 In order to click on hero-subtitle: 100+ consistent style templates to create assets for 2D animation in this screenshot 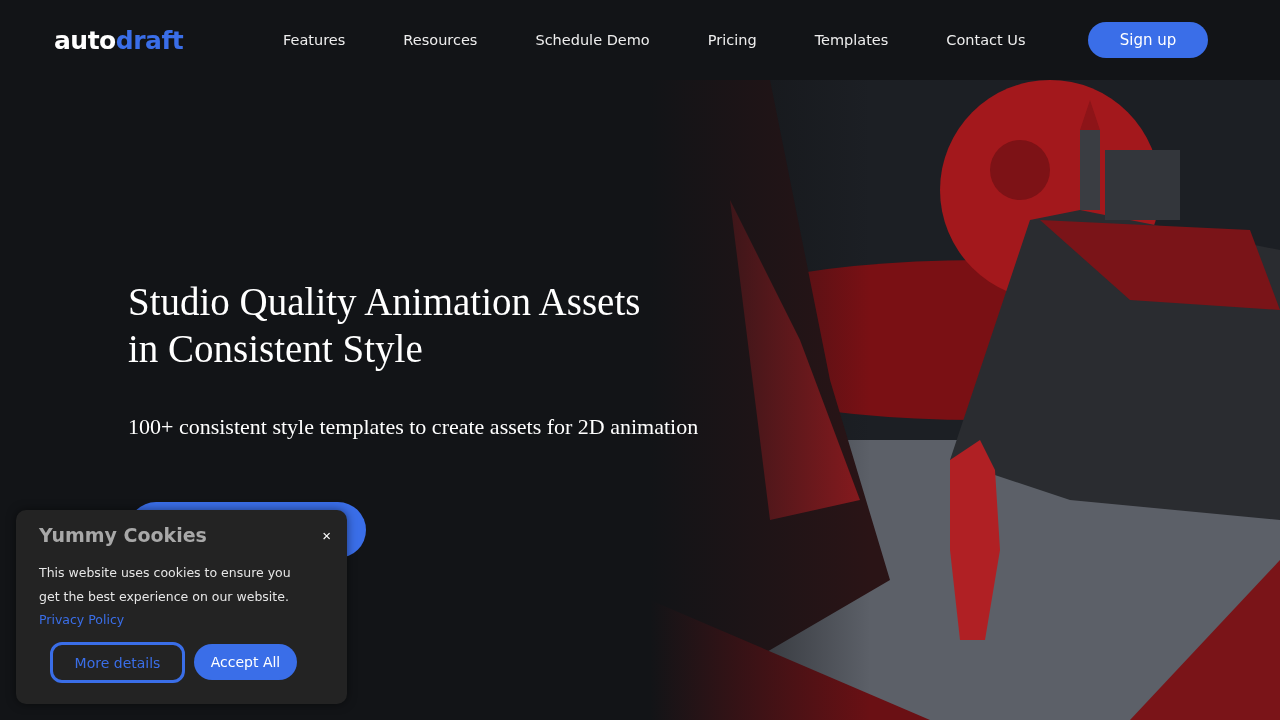, I will do `click(414, 427)`.